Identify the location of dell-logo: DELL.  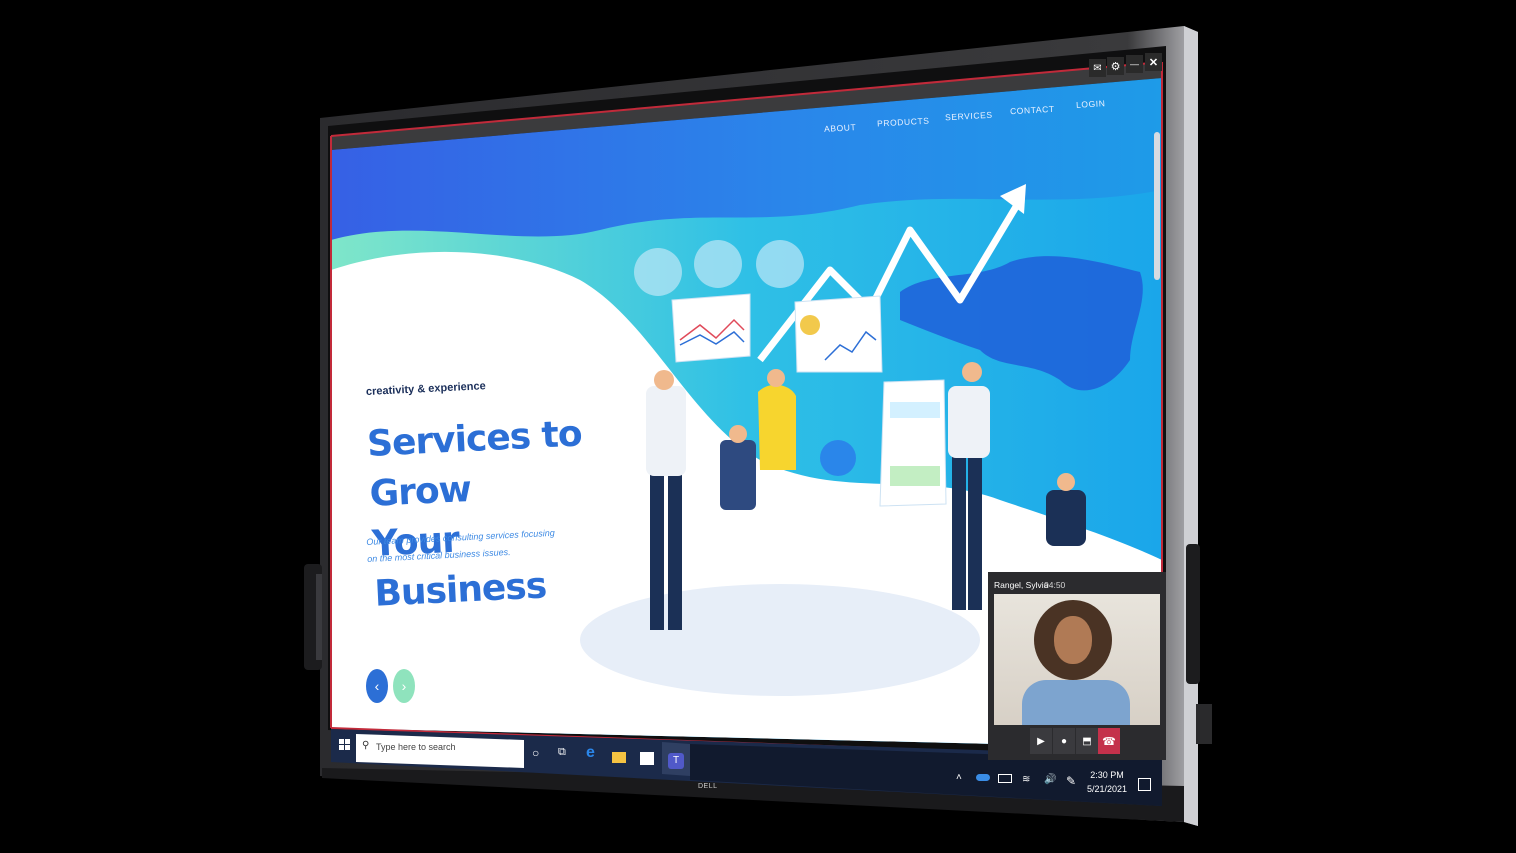
(708, 786).